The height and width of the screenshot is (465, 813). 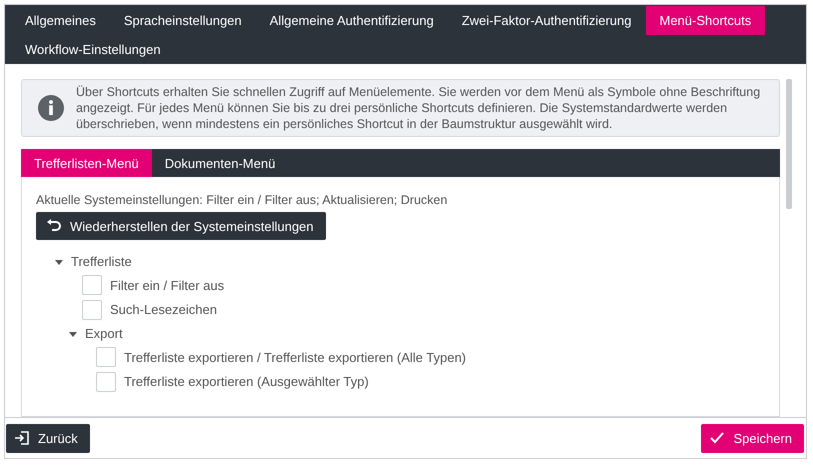 I want to click on tree-group-label: Trefferliste, so click(x=101, y=261).